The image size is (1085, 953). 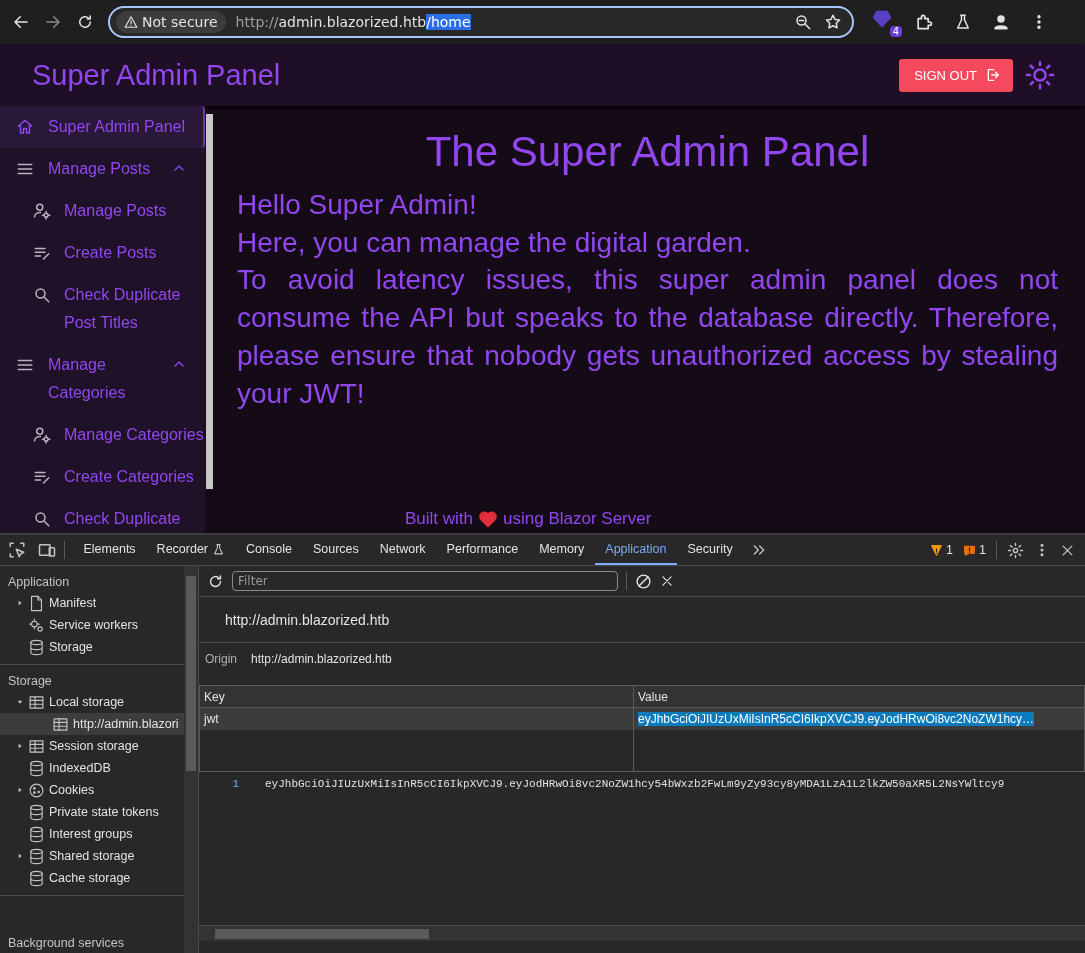 I want to click on settings-icon, so click(x=1015, y=550).